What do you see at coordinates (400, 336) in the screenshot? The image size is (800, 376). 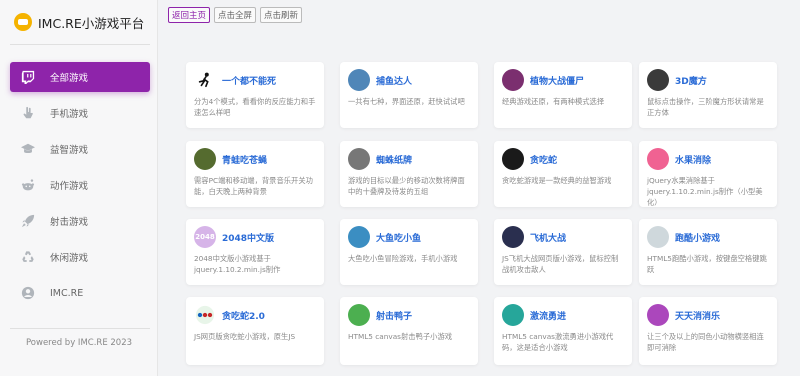 I see `game-description: HTML5 canvas射击鸭子小游戏` at bounding box center [400, 336].